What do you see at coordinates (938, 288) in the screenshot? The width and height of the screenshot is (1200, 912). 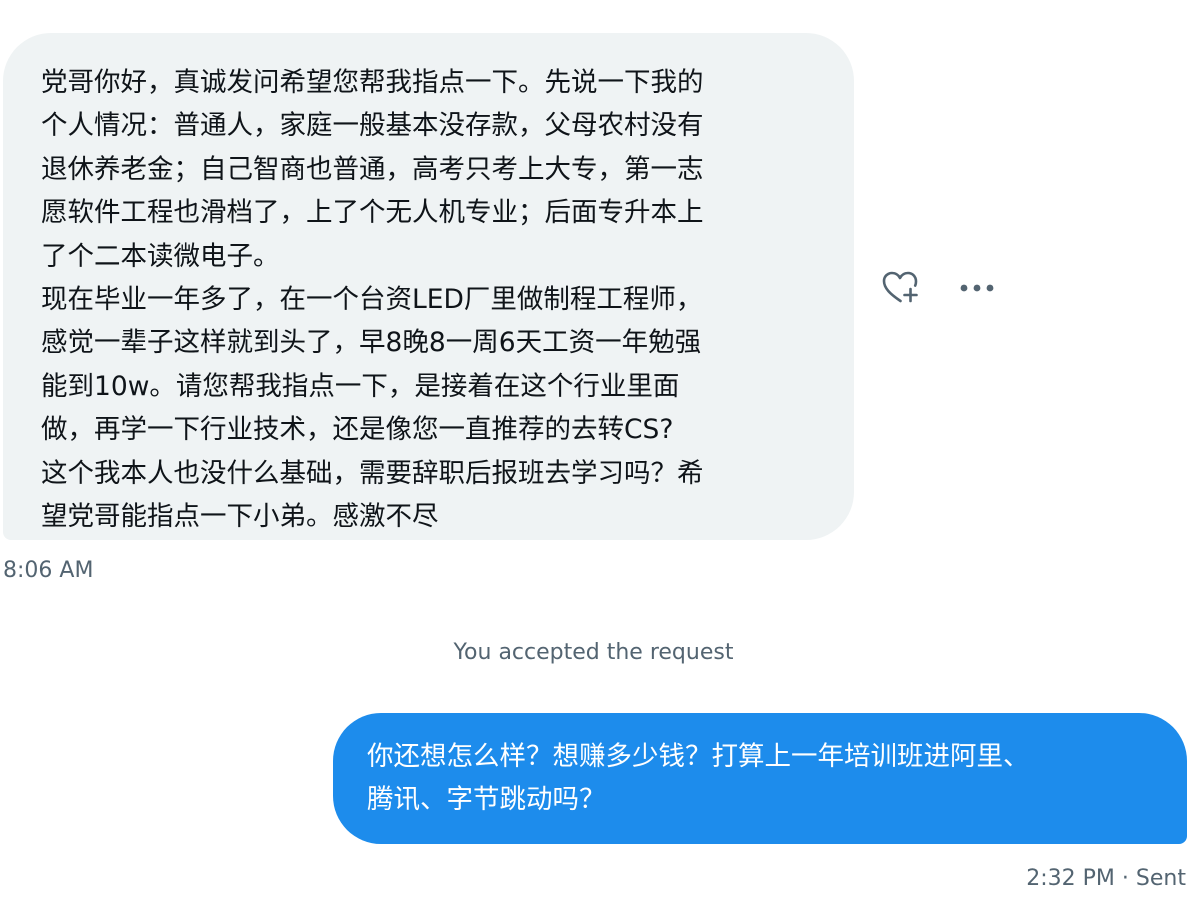 I see `message-actions` at bounding box center [938, 288].